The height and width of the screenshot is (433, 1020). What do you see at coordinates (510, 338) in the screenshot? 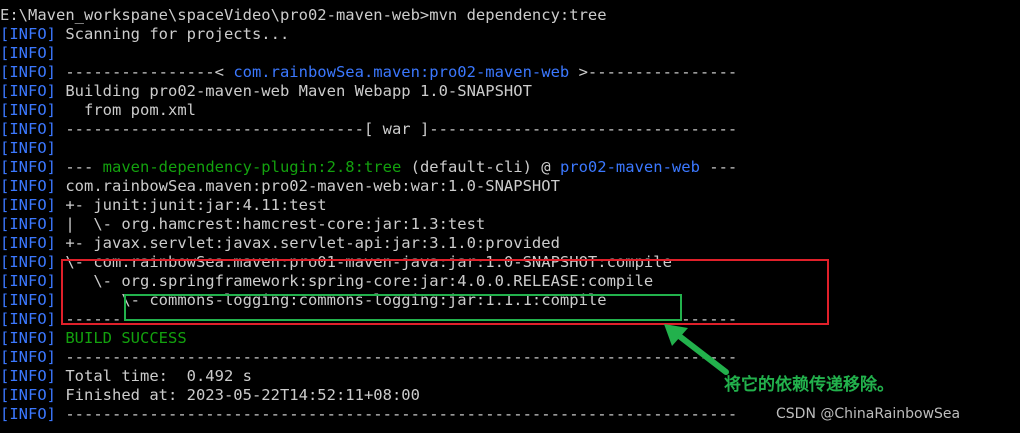
I see `console-line: [INFO] BUILD SUCCESS` at bounding box center [510, 338].